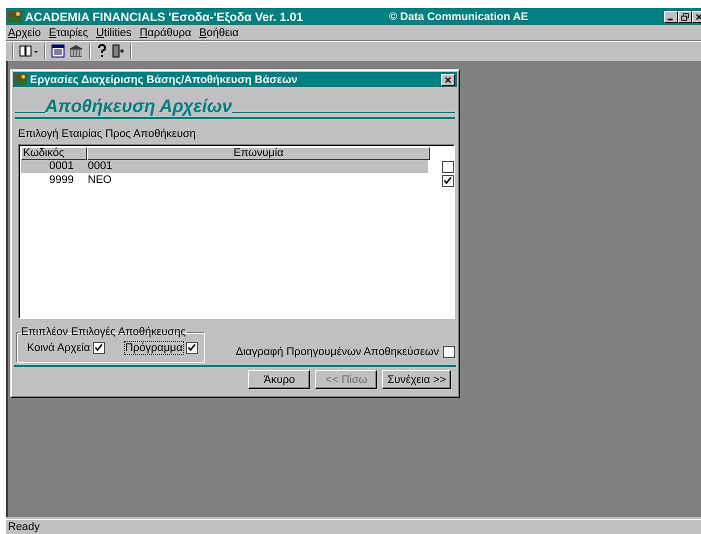  Describe the element at coordinates (166, 32) in the screenshot. I see `menu-item: Παράθυρα` at that location.